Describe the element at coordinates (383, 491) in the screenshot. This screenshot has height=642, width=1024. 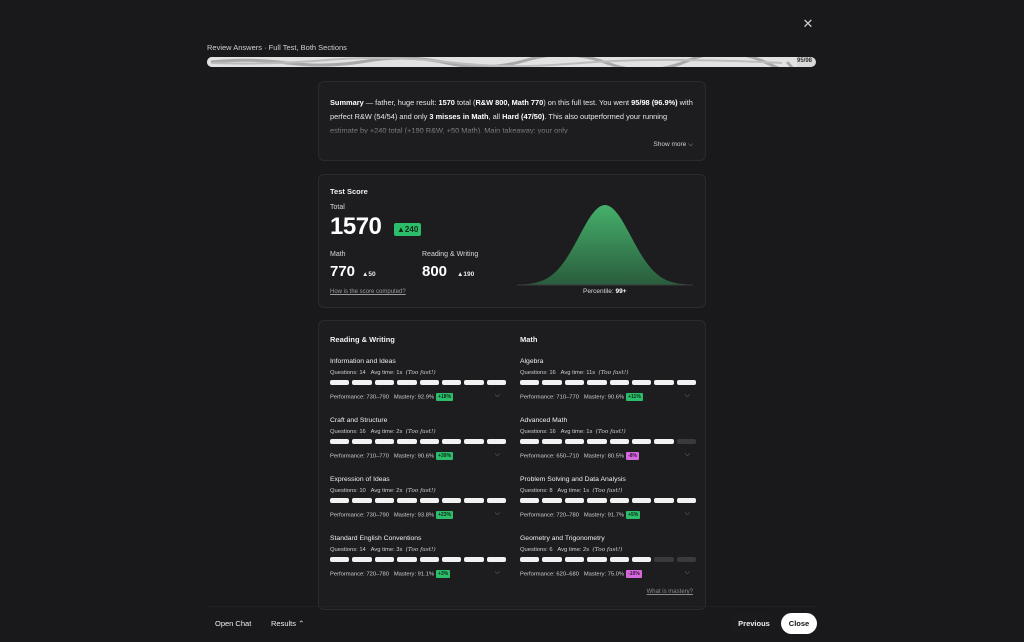
I see `skill-meta: Questions: 10 Avg time: 2s (Too fast!)` at that location.